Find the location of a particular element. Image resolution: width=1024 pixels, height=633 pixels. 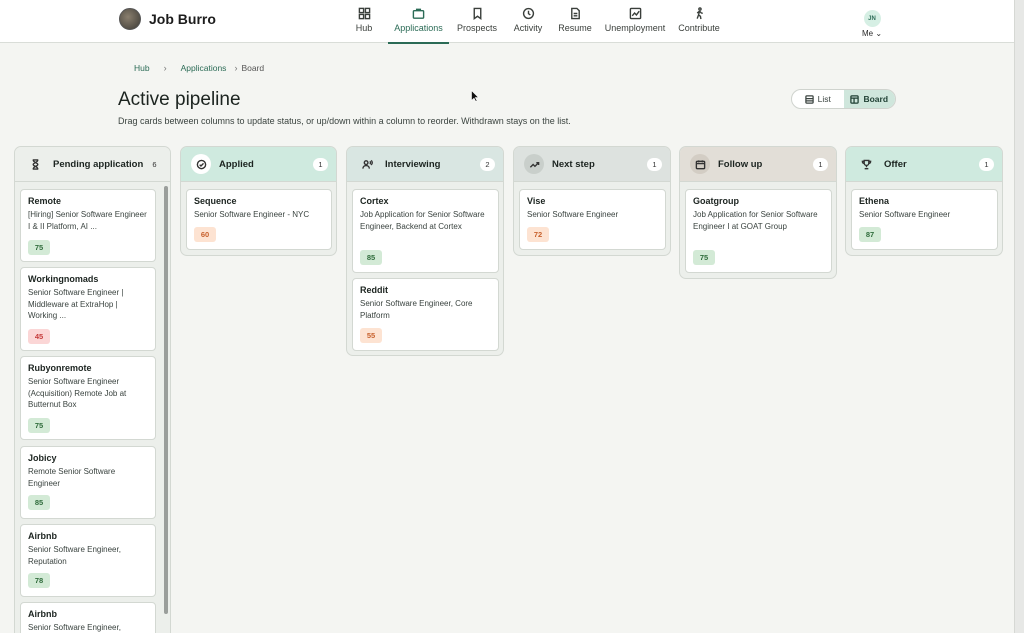

nav-prospects-label: Prospects is located at coordinates (477, 28).